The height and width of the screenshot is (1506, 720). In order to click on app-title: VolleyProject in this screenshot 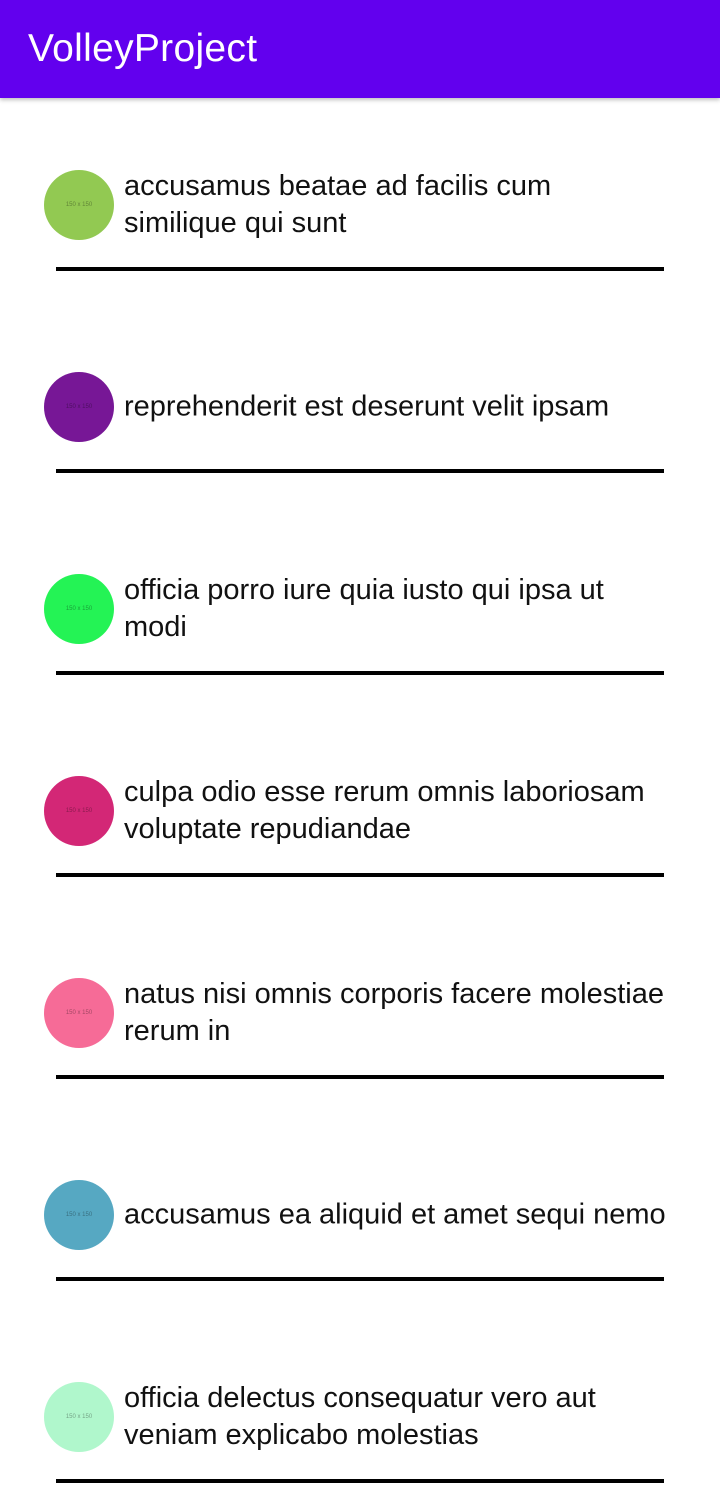, I will do `click(143, 48)`.